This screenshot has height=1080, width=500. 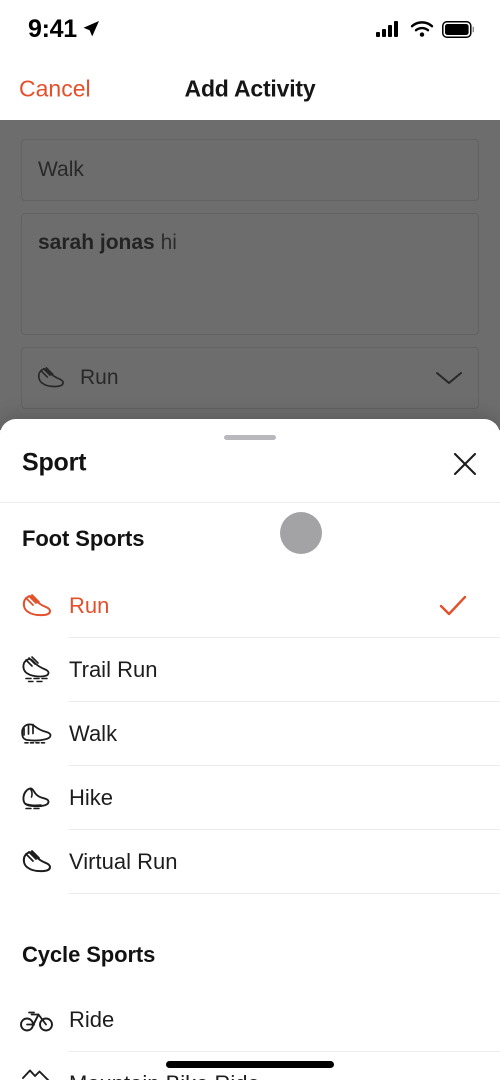 I want to click on navigation-bar: Cancel Add Activity, so click(x=250, y=89).